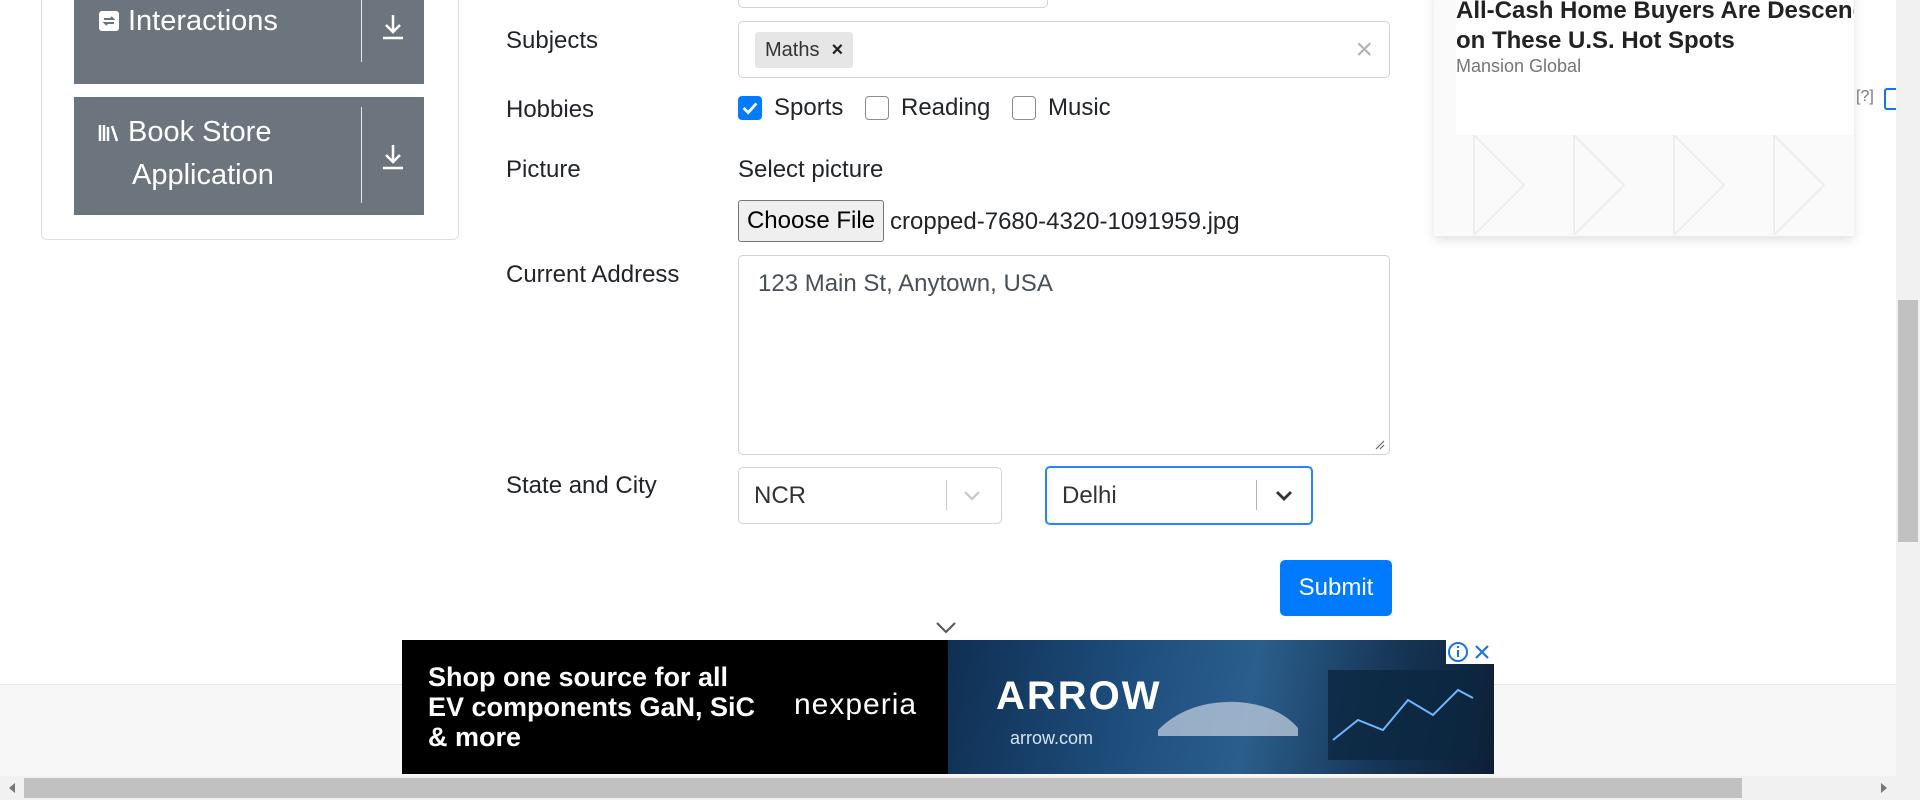 The width and height of the screenshot is (1920, 800). I want to click on picture-label: Picture, so click(543, 169).